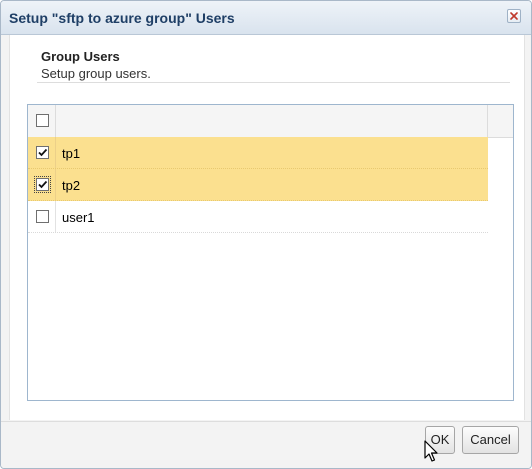 This screenshot has width=532, height=469. What do you see at coordinates (490, 440) in the screenshot?
I see `cancel-button: Cancel` at bounding box center [490, 440].